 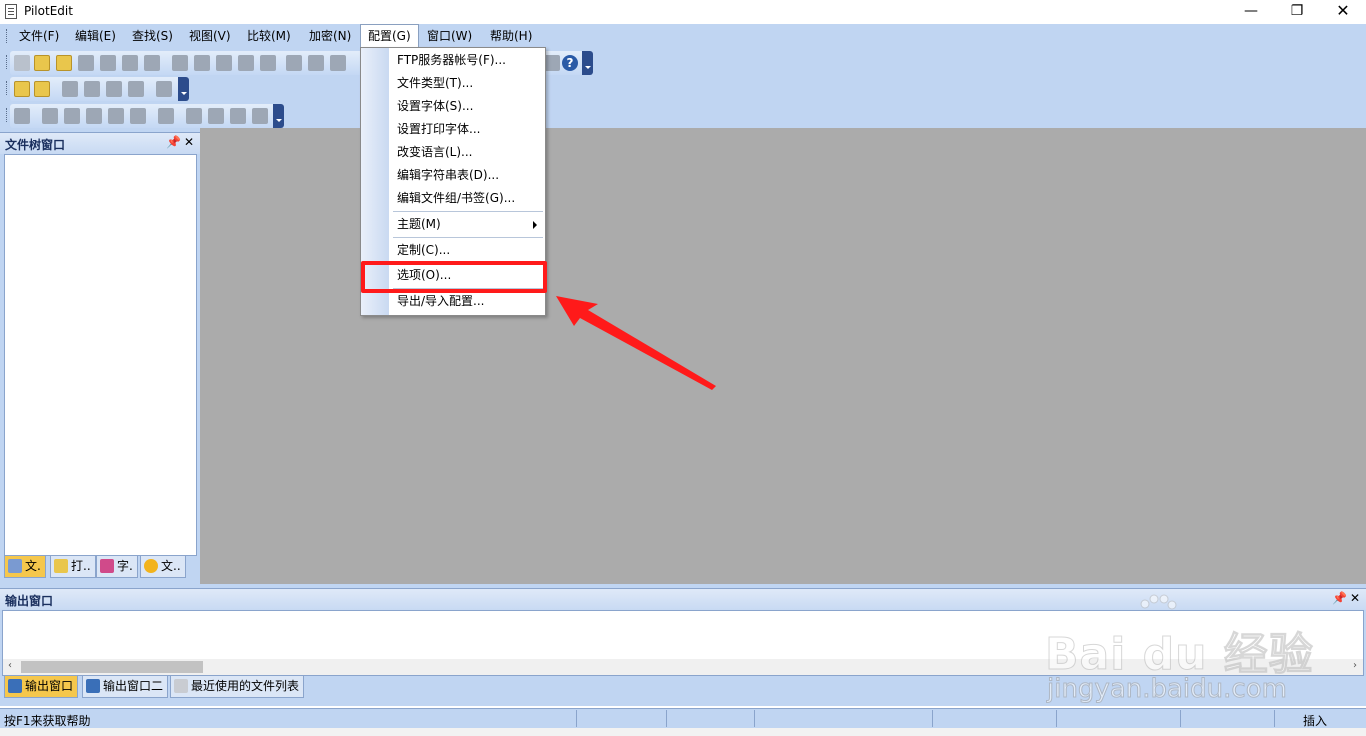 I want to click on open-file-icon, so click(x=42, y=63).